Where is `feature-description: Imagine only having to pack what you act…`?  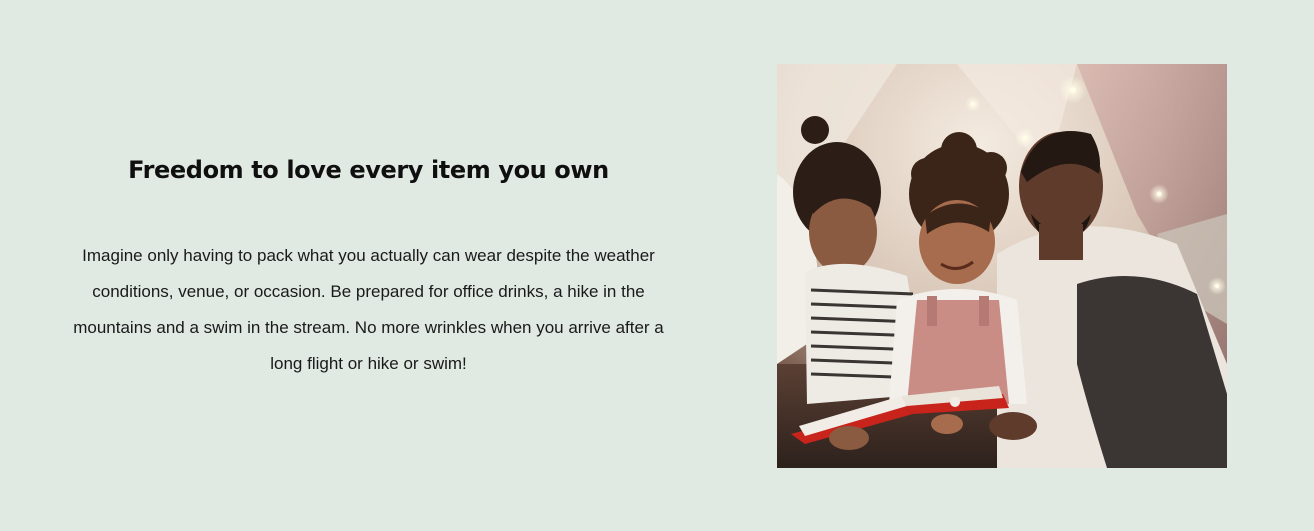 feature-description: Imagine only having to pack what you act… is located at coordinates (368, 309).